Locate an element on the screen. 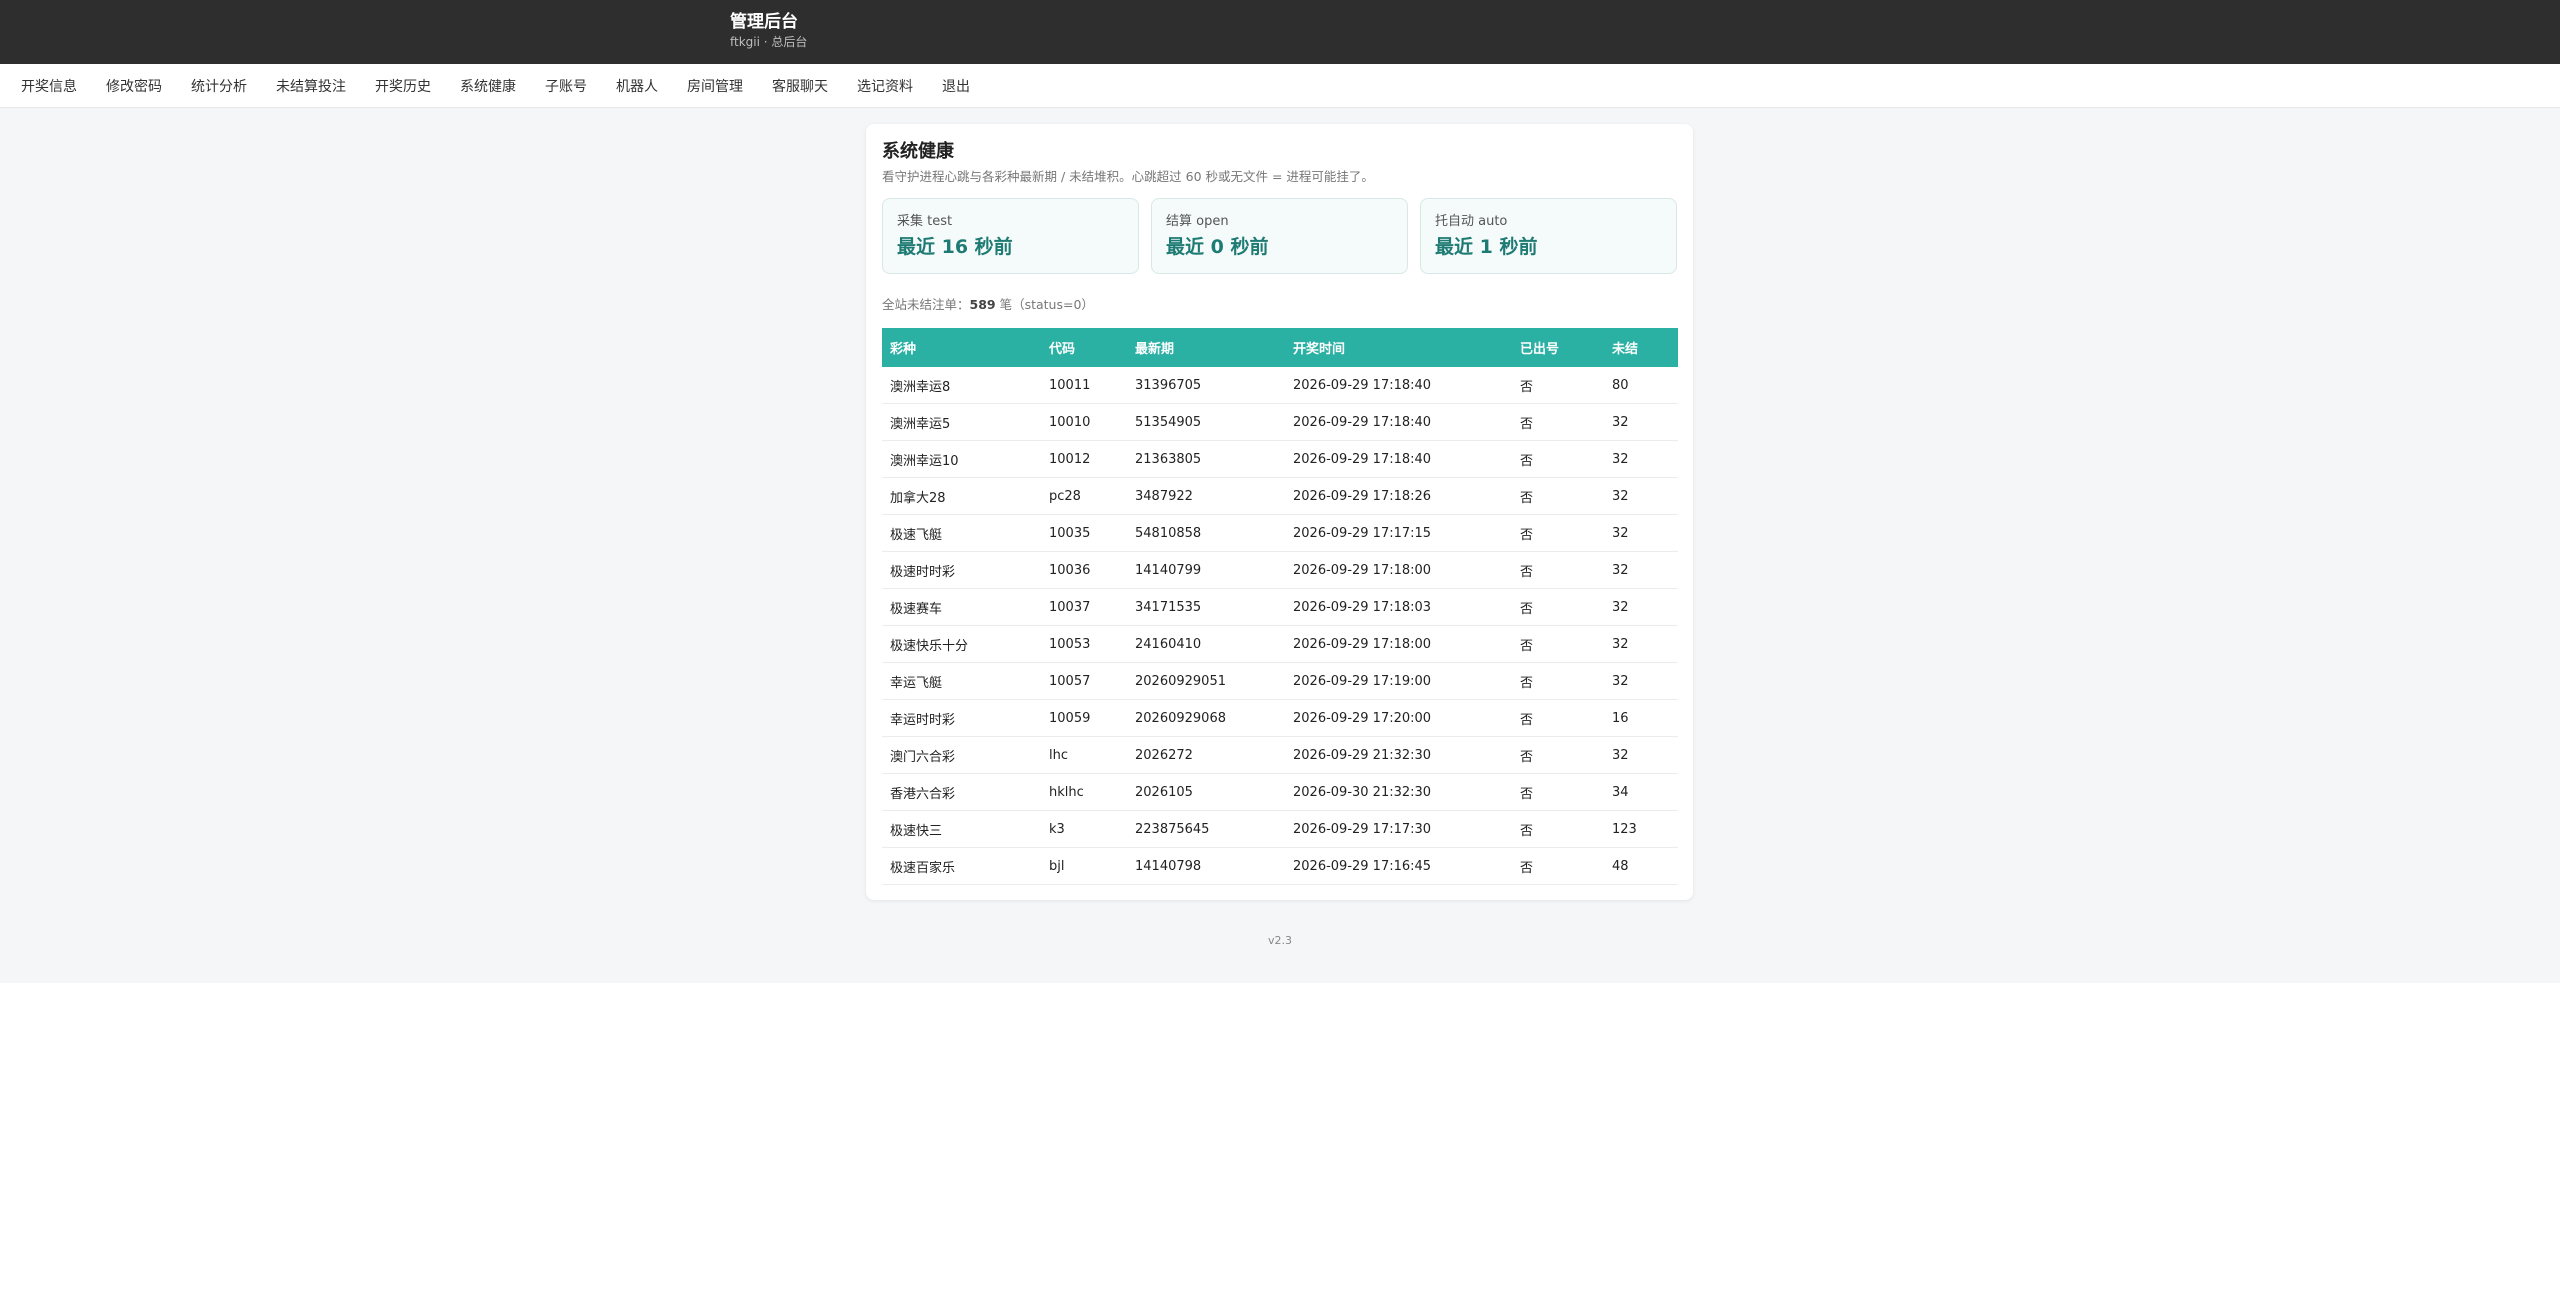  cell-code: 10036 is located at coordinates (1084, 570).